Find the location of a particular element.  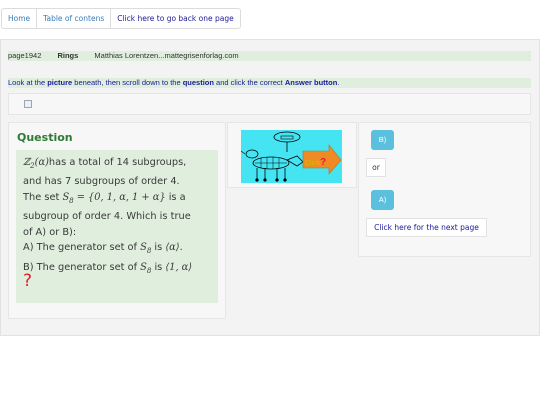

instruction-part: . is located at coordinates (338, 82).